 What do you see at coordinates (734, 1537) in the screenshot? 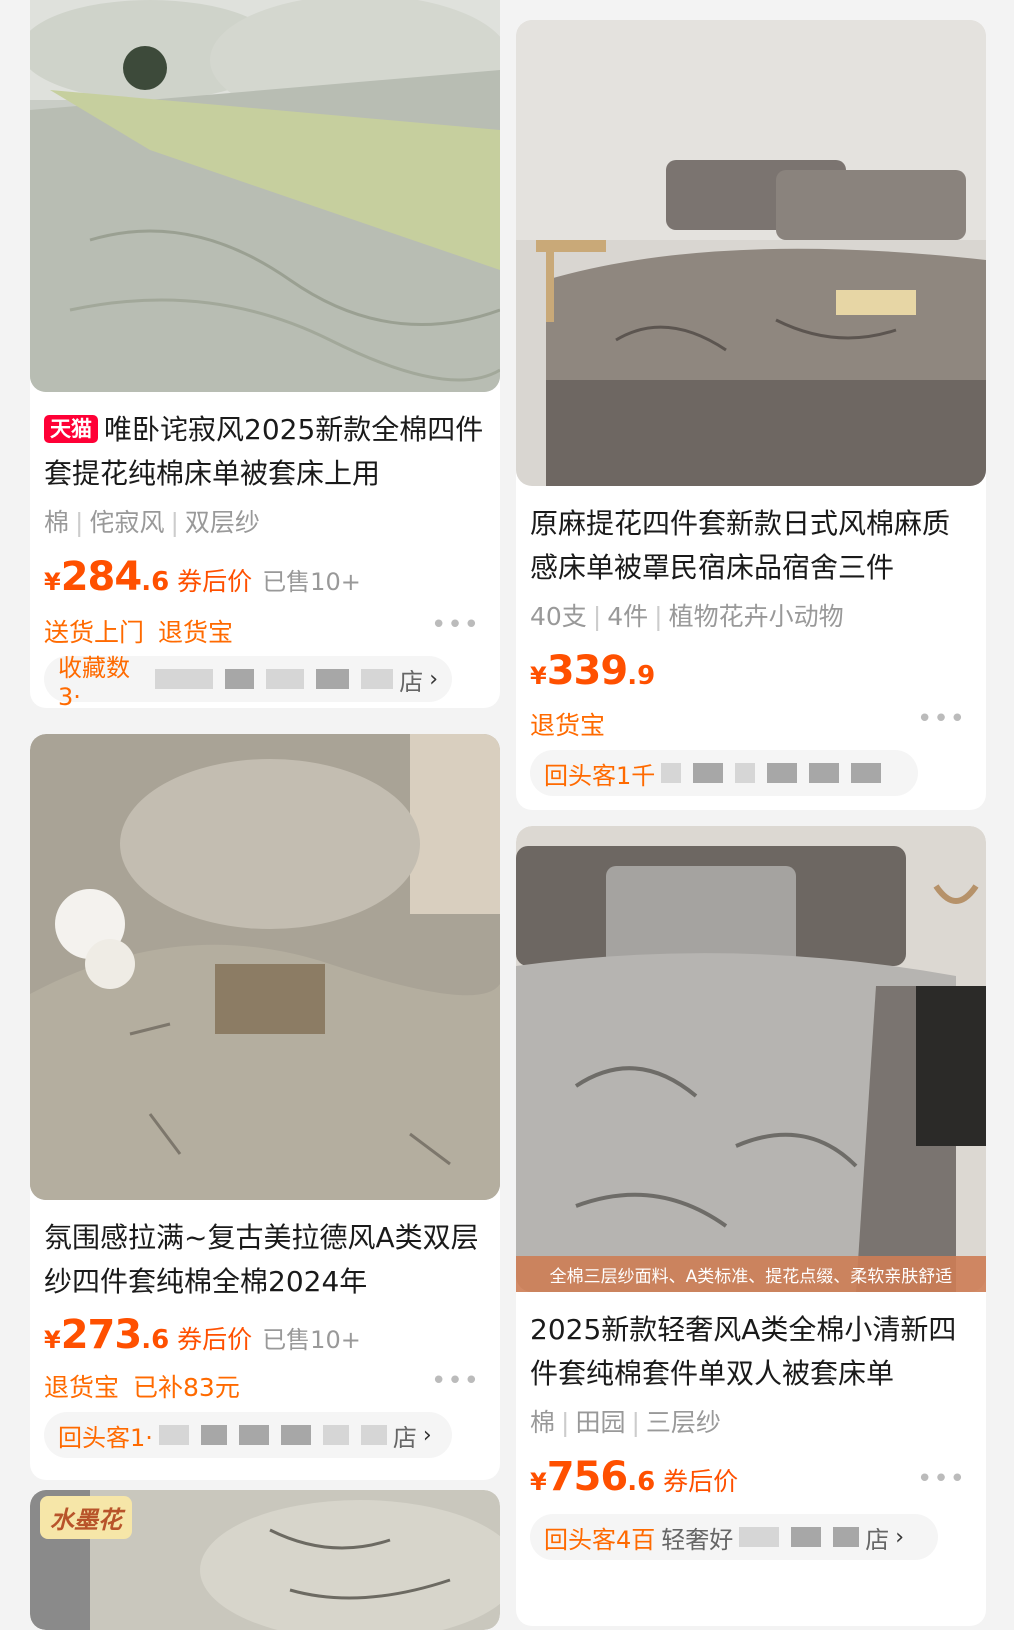
I see `store-link: 回头客4百 轻奢好 店 ›` at bounding box center [734, 1537].